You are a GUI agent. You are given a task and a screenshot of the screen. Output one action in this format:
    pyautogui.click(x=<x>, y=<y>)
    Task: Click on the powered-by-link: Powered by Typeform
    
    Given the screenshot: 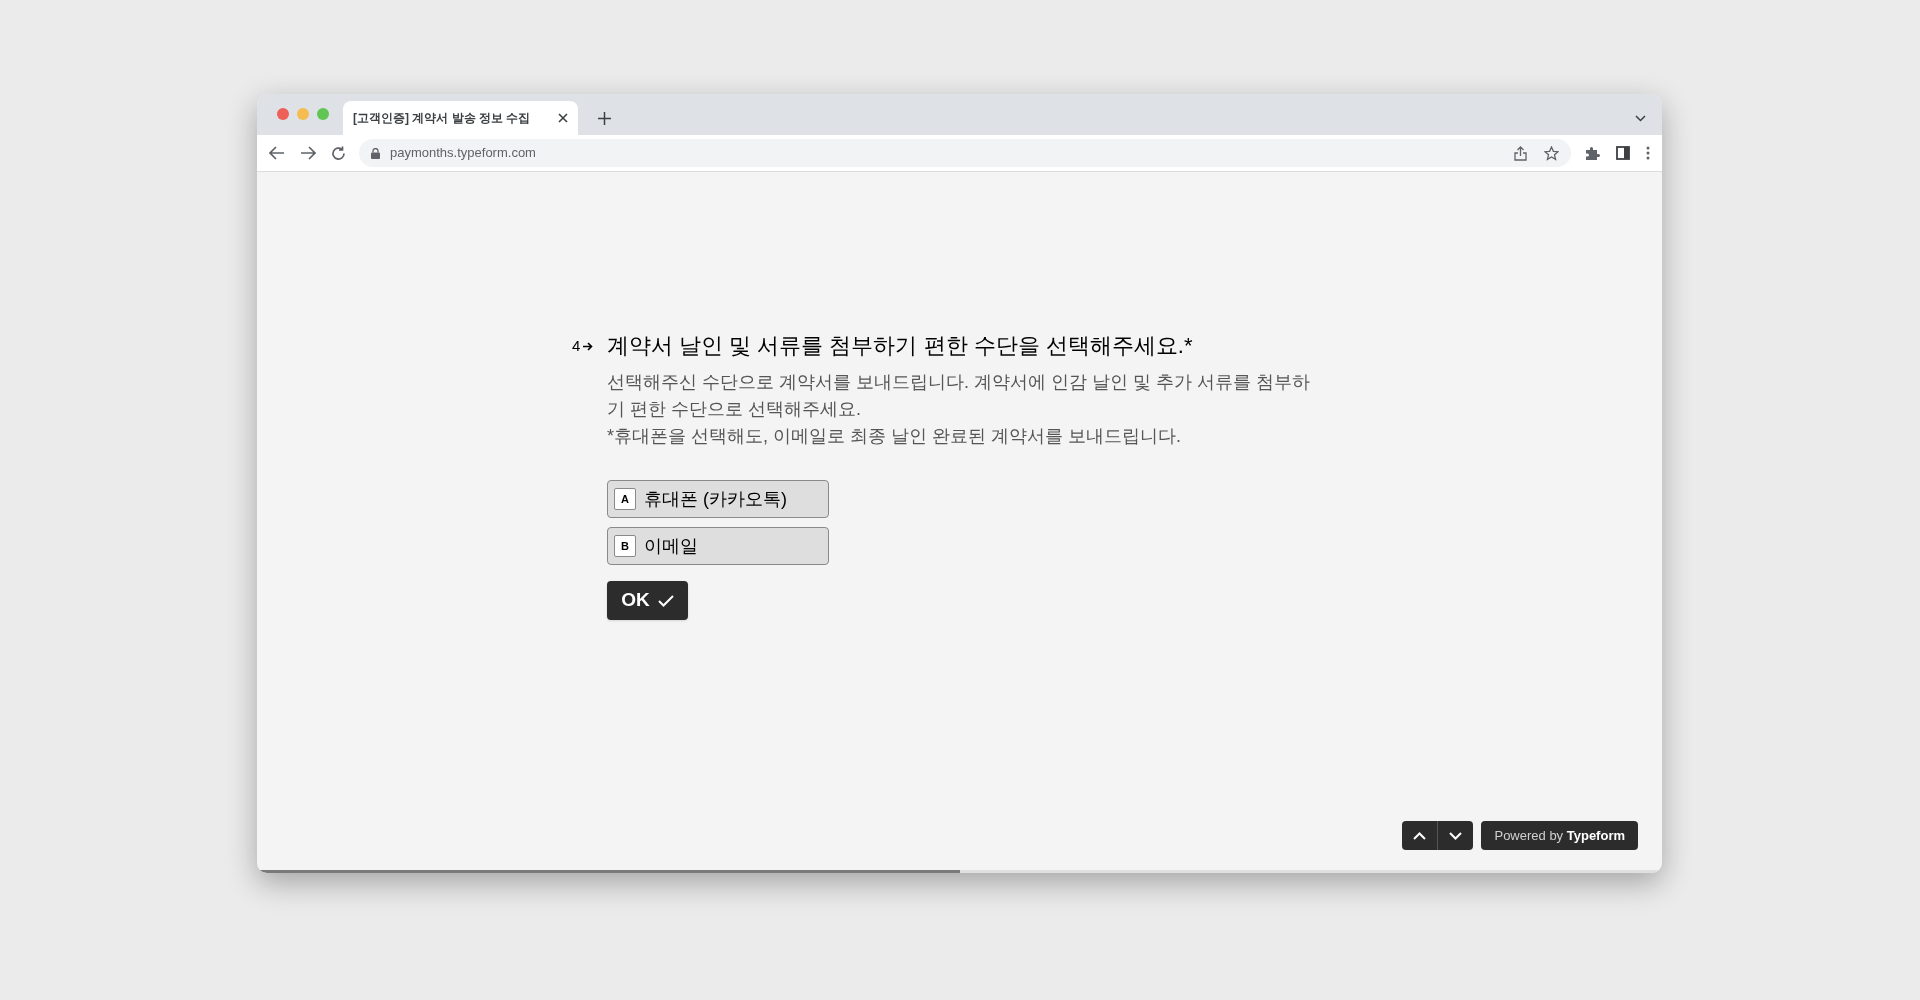 What is the action you would take?
    pyautogui.click(x=1559, y=835)
    